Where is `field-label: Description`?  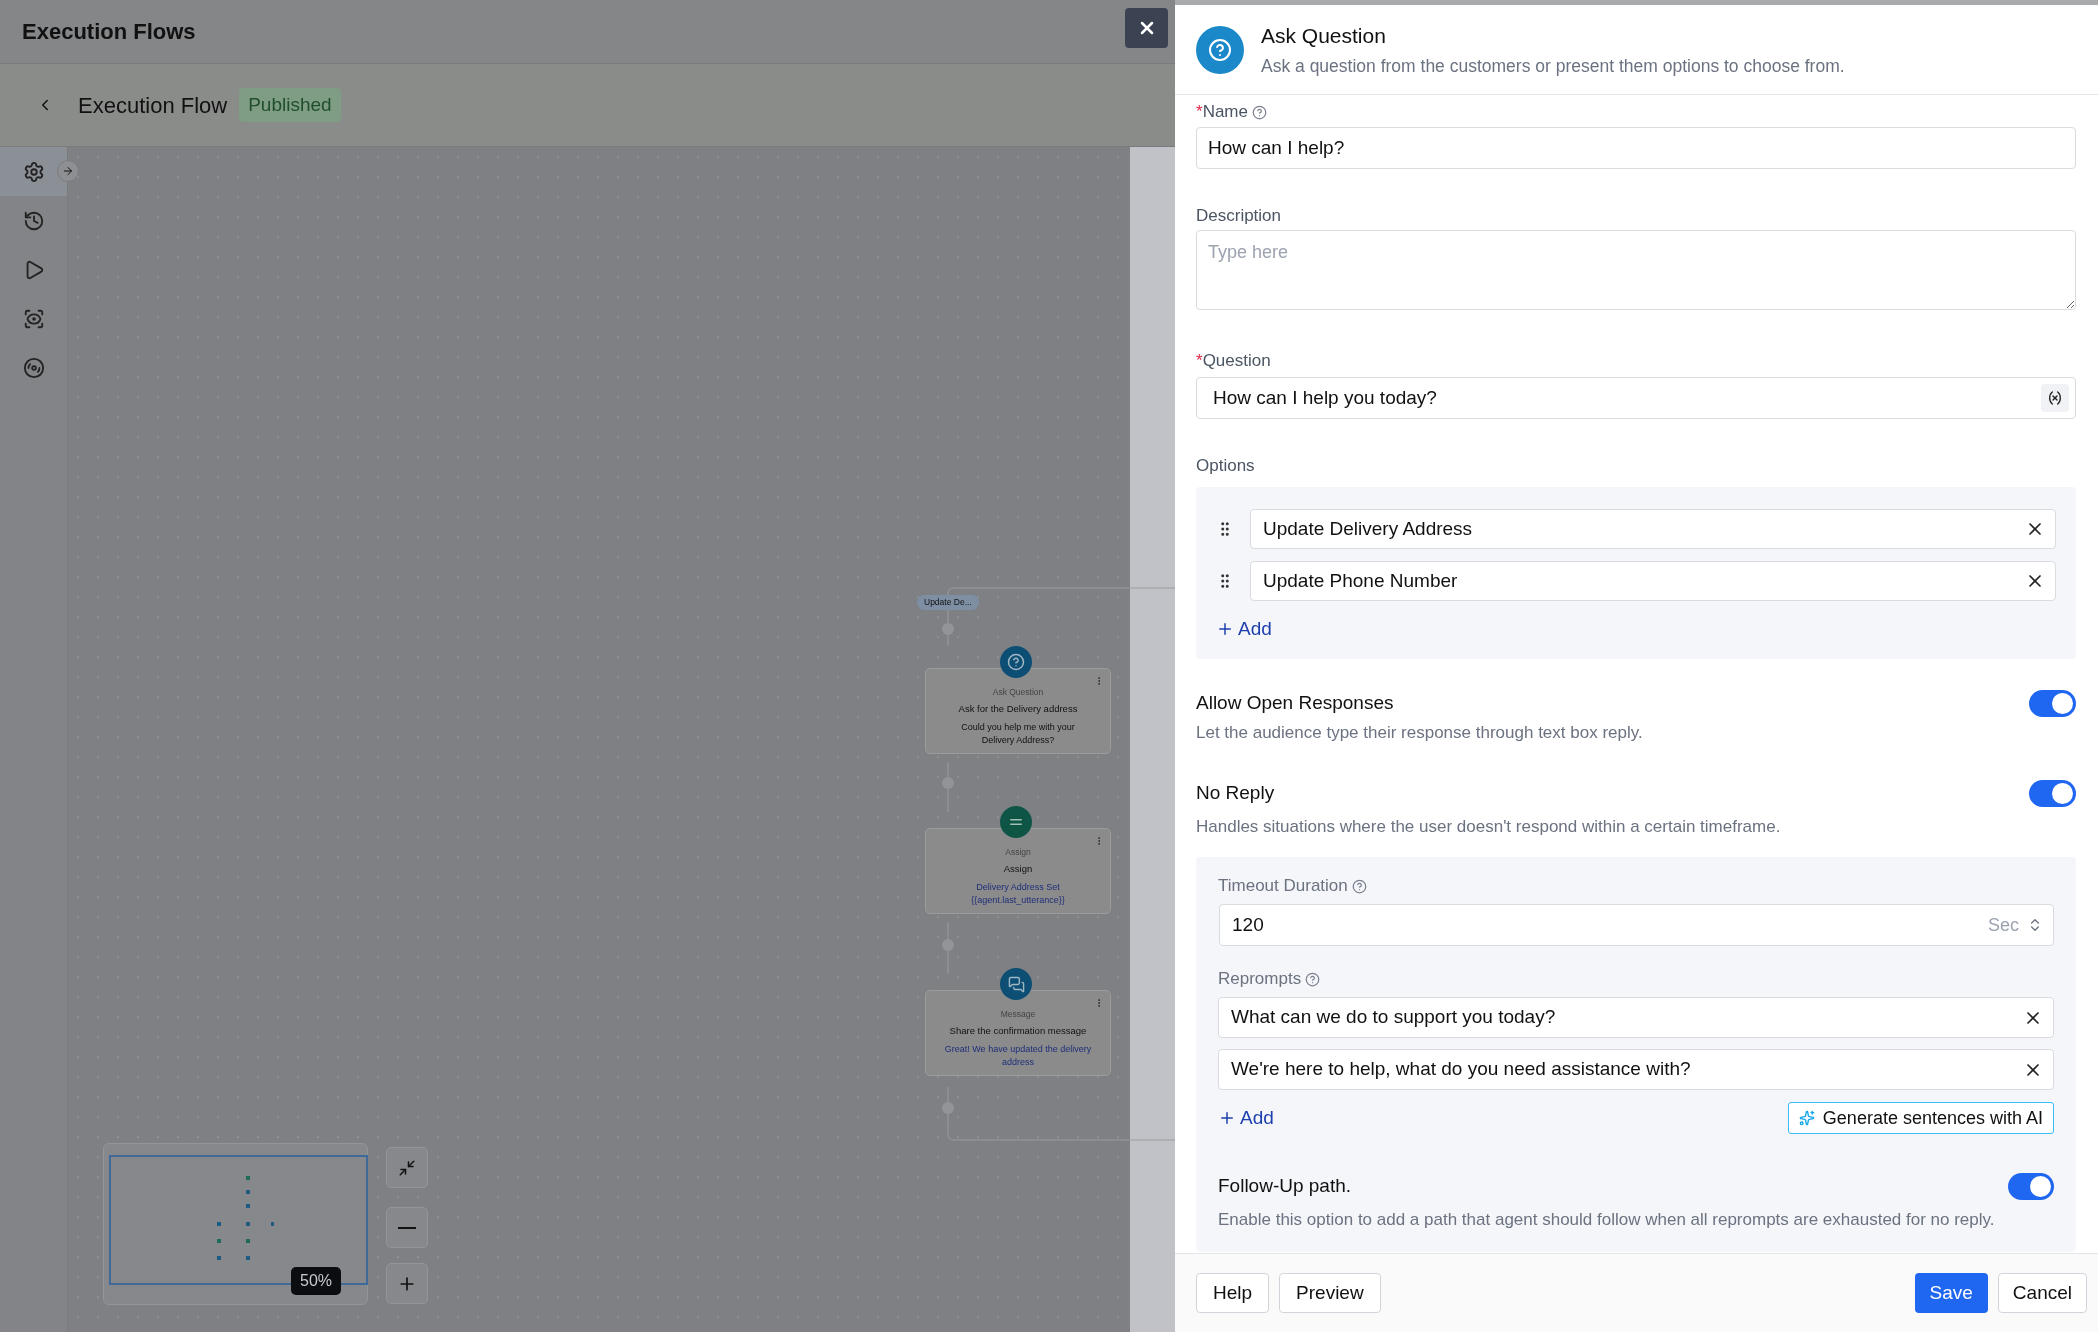
field-label: Description is located at coordinates (1239, 216).